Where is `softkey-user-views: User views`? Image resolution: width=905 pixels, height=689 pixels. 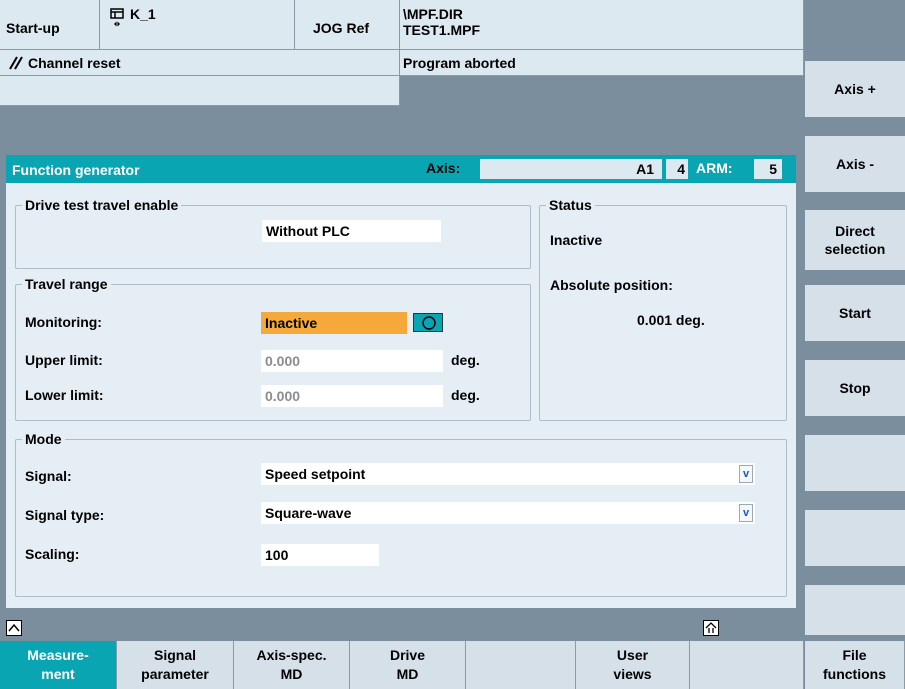 softkey-user-views: User views is located at coordinates (633, 665).